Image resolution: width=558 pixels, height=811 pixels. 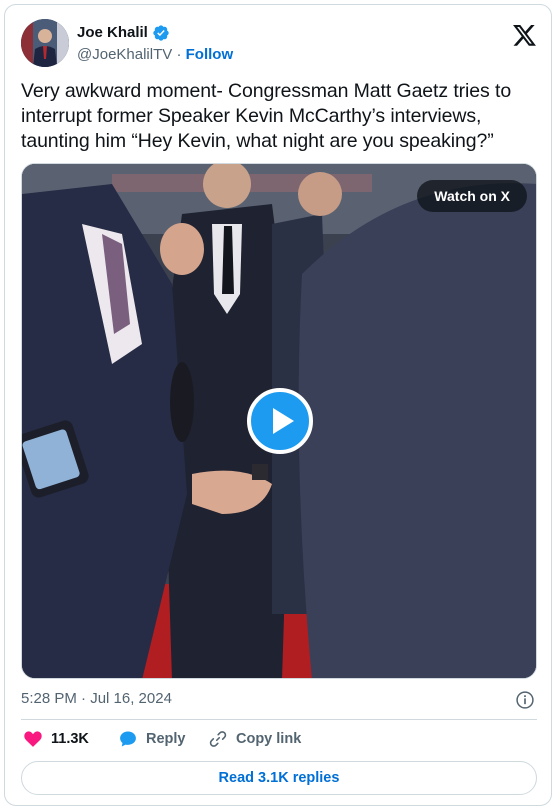 I want to click on tweet-timestamp: 5:28 PM · Jul 16, 2024, so click(x=96, y=699).